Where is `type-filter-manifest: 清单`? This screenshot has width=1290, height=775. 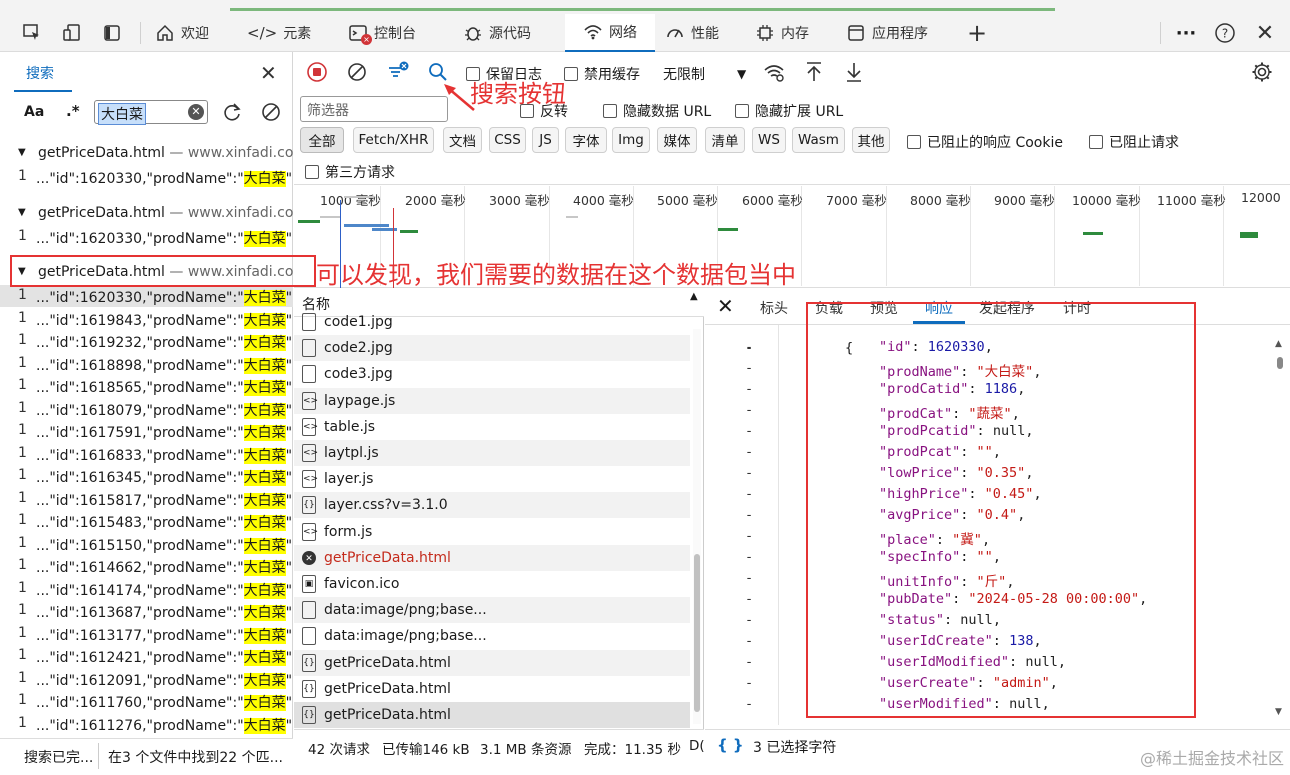 type-filter-manifest: 清单 is located at coordinates (725, 140).